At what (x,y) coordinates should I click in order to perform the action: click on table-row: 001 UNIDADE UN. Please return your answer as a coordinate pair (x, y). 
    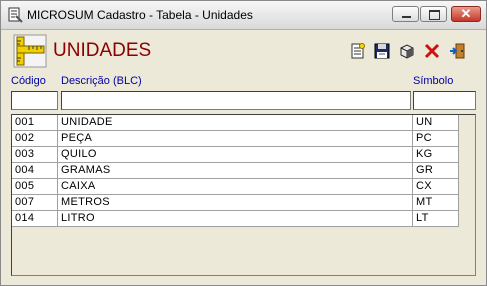
    Looking at the image, I should click on (235, 123).